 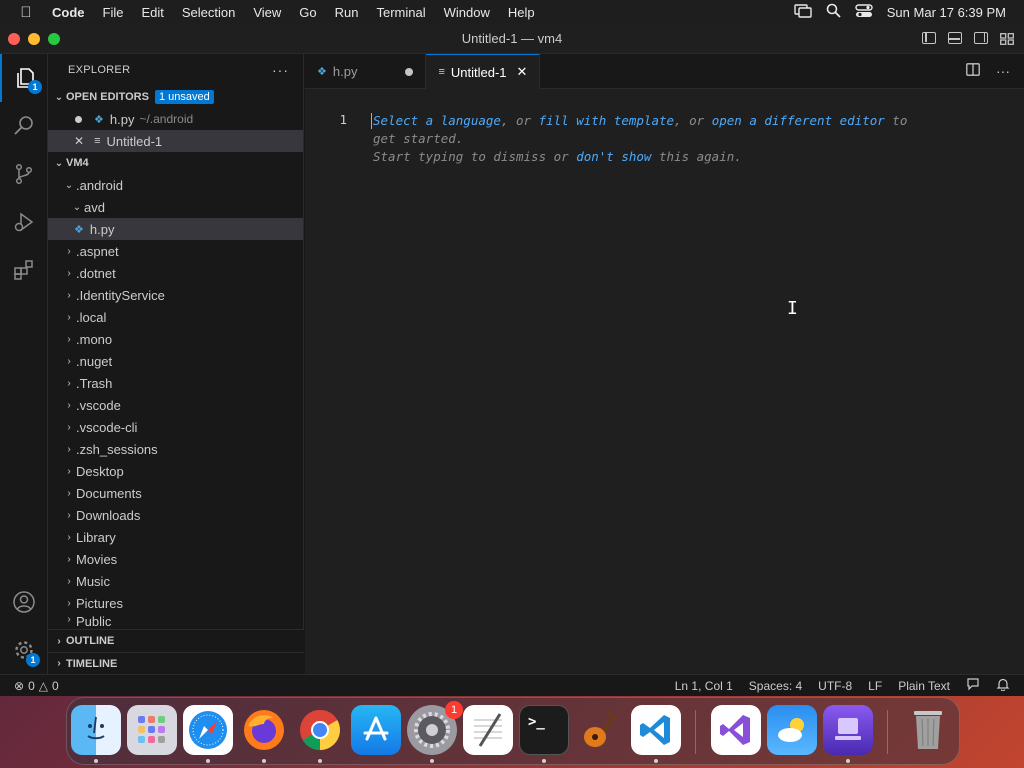 I want to click on menu-go: Go, so click(x=307, y=12).